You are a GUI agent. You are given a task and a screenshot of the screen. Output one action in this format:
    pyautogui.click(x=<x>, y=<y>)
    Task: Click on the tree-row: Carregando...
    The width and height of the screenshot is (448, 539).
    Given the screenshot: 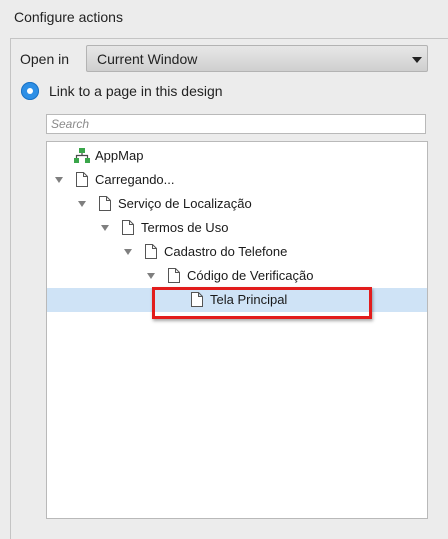 What is the action you would take?
    pyautogui.click(x=237, y=180)
    